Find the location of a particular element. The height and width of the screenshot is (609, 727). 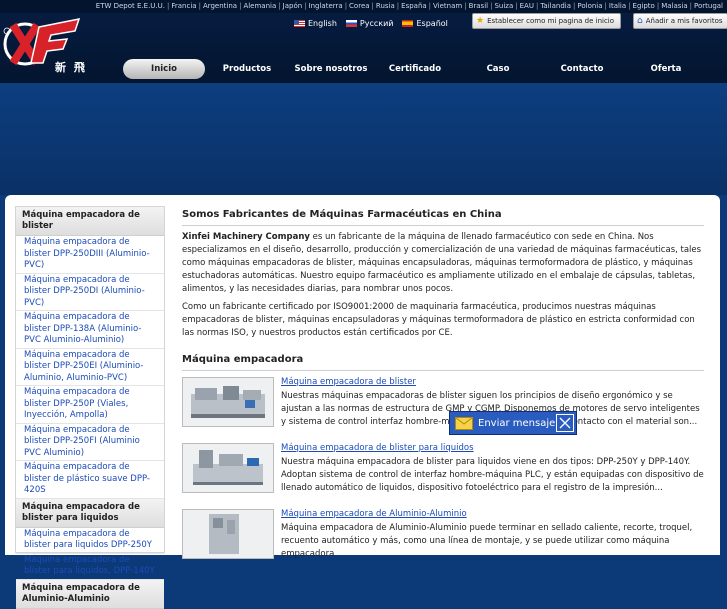

send-message-widget: Enviar mensaje is located at coordinates (513, 423).